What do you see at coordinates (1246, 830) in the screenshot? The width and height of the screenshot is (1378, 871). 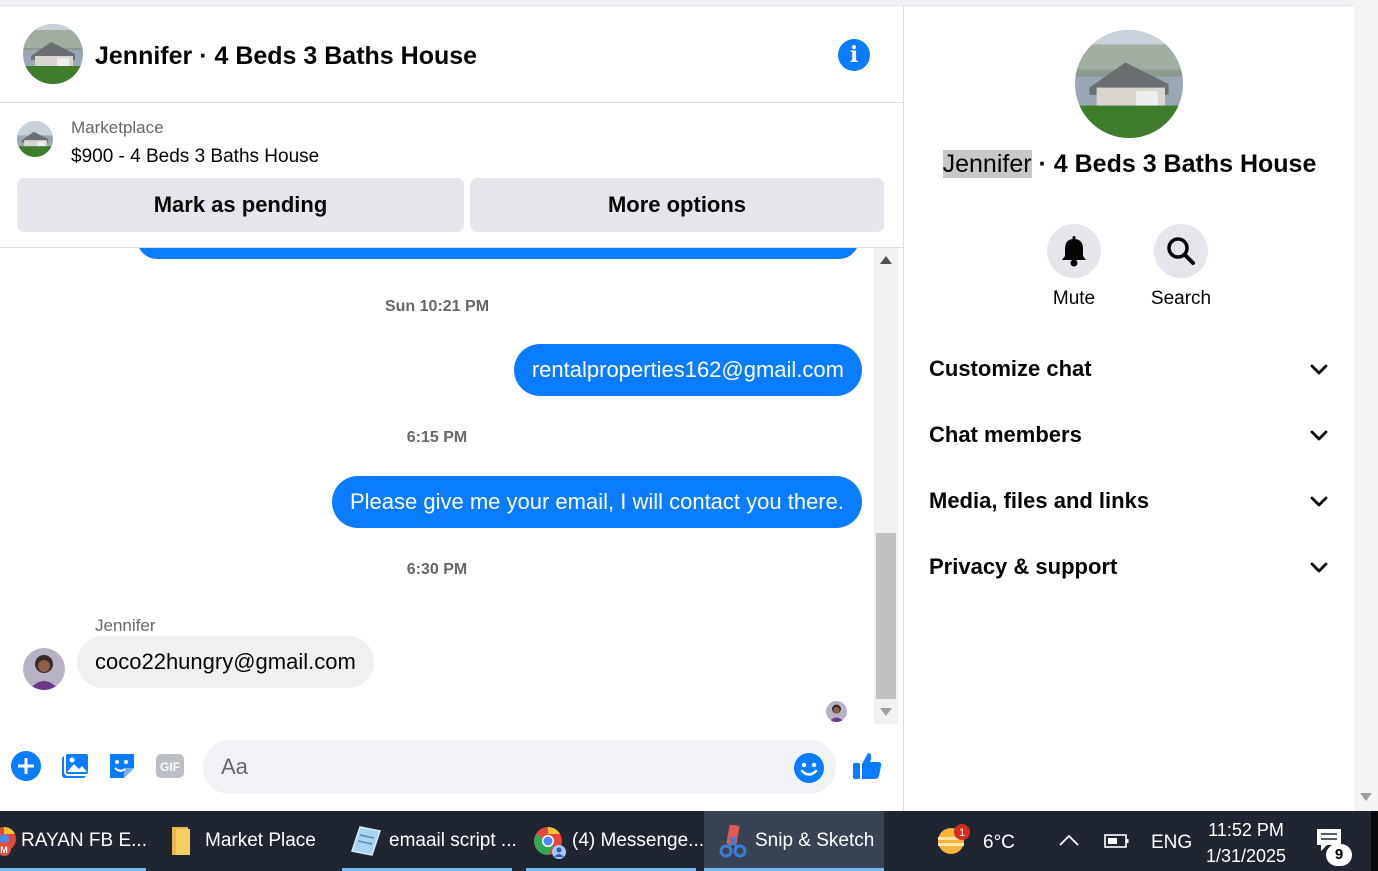 I see `clock-time: 11:52 PM` at bounding box center [1246, 830].